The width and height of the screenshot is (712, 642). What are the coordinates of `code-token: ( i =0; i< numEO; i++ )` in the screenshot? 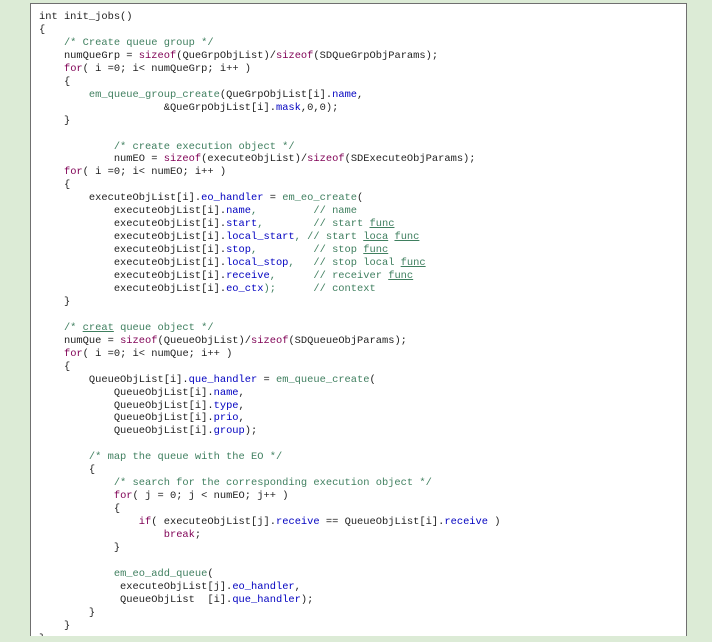 It's located at (154, 172).